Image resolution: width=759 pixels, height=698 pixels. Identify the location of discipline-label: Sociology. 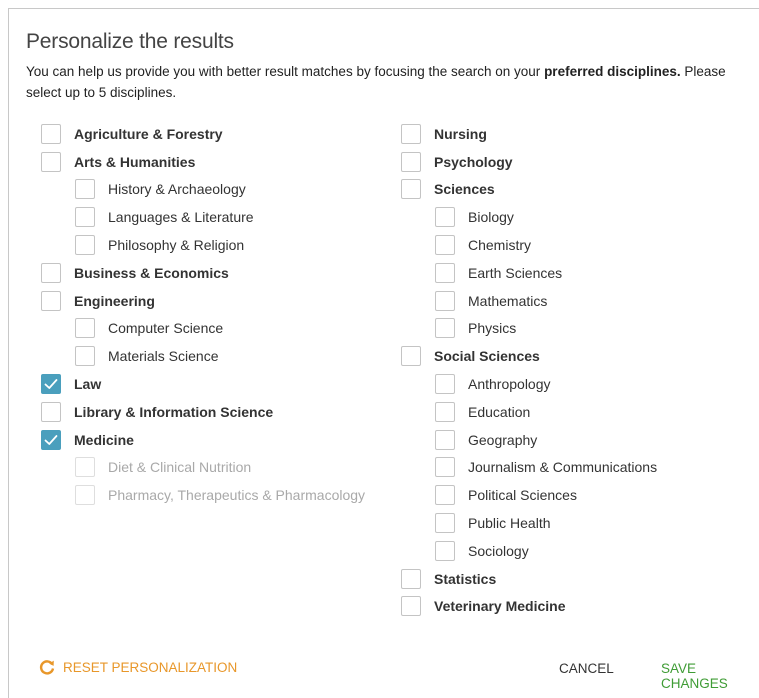
(498, 550).